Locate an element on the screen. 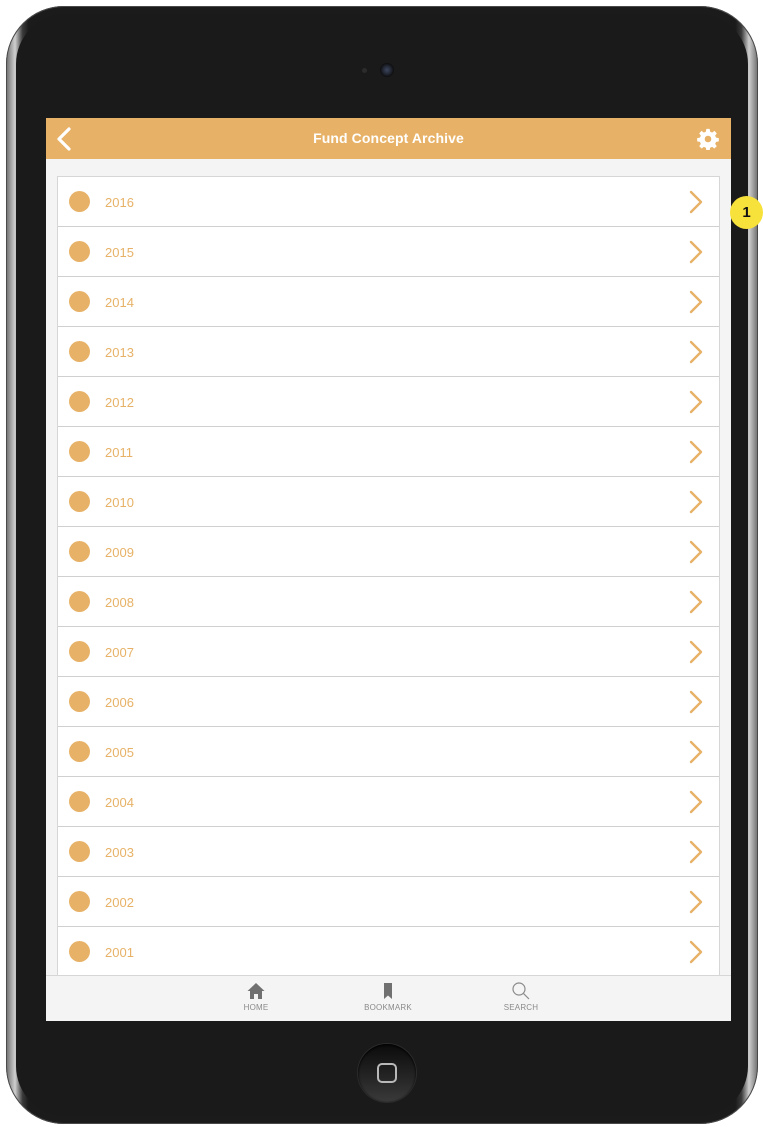  year-label: 2003 is located at coordinates (119, 852).